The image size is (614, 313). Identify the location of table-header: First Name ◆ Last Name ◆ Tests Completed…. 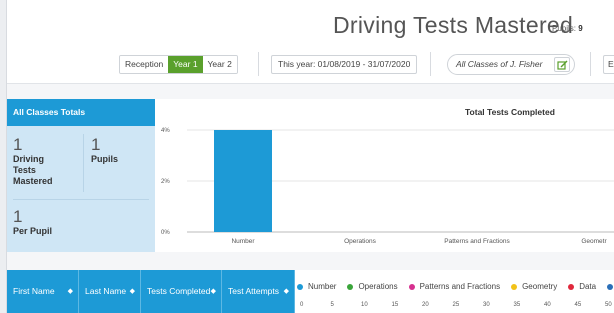
(310, 291).